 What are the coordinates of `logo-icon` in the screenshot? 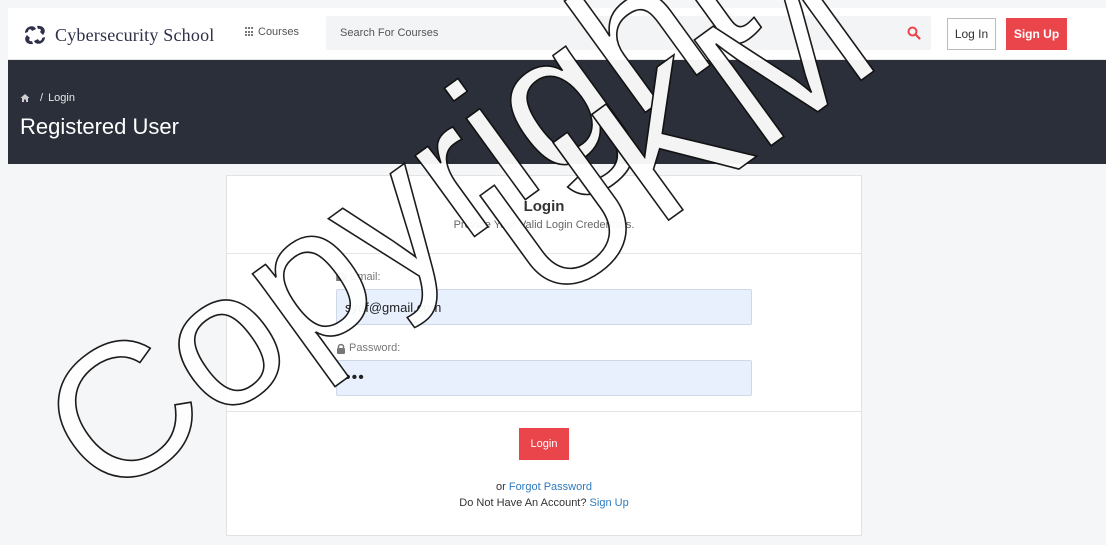 It's located at (35, 35).